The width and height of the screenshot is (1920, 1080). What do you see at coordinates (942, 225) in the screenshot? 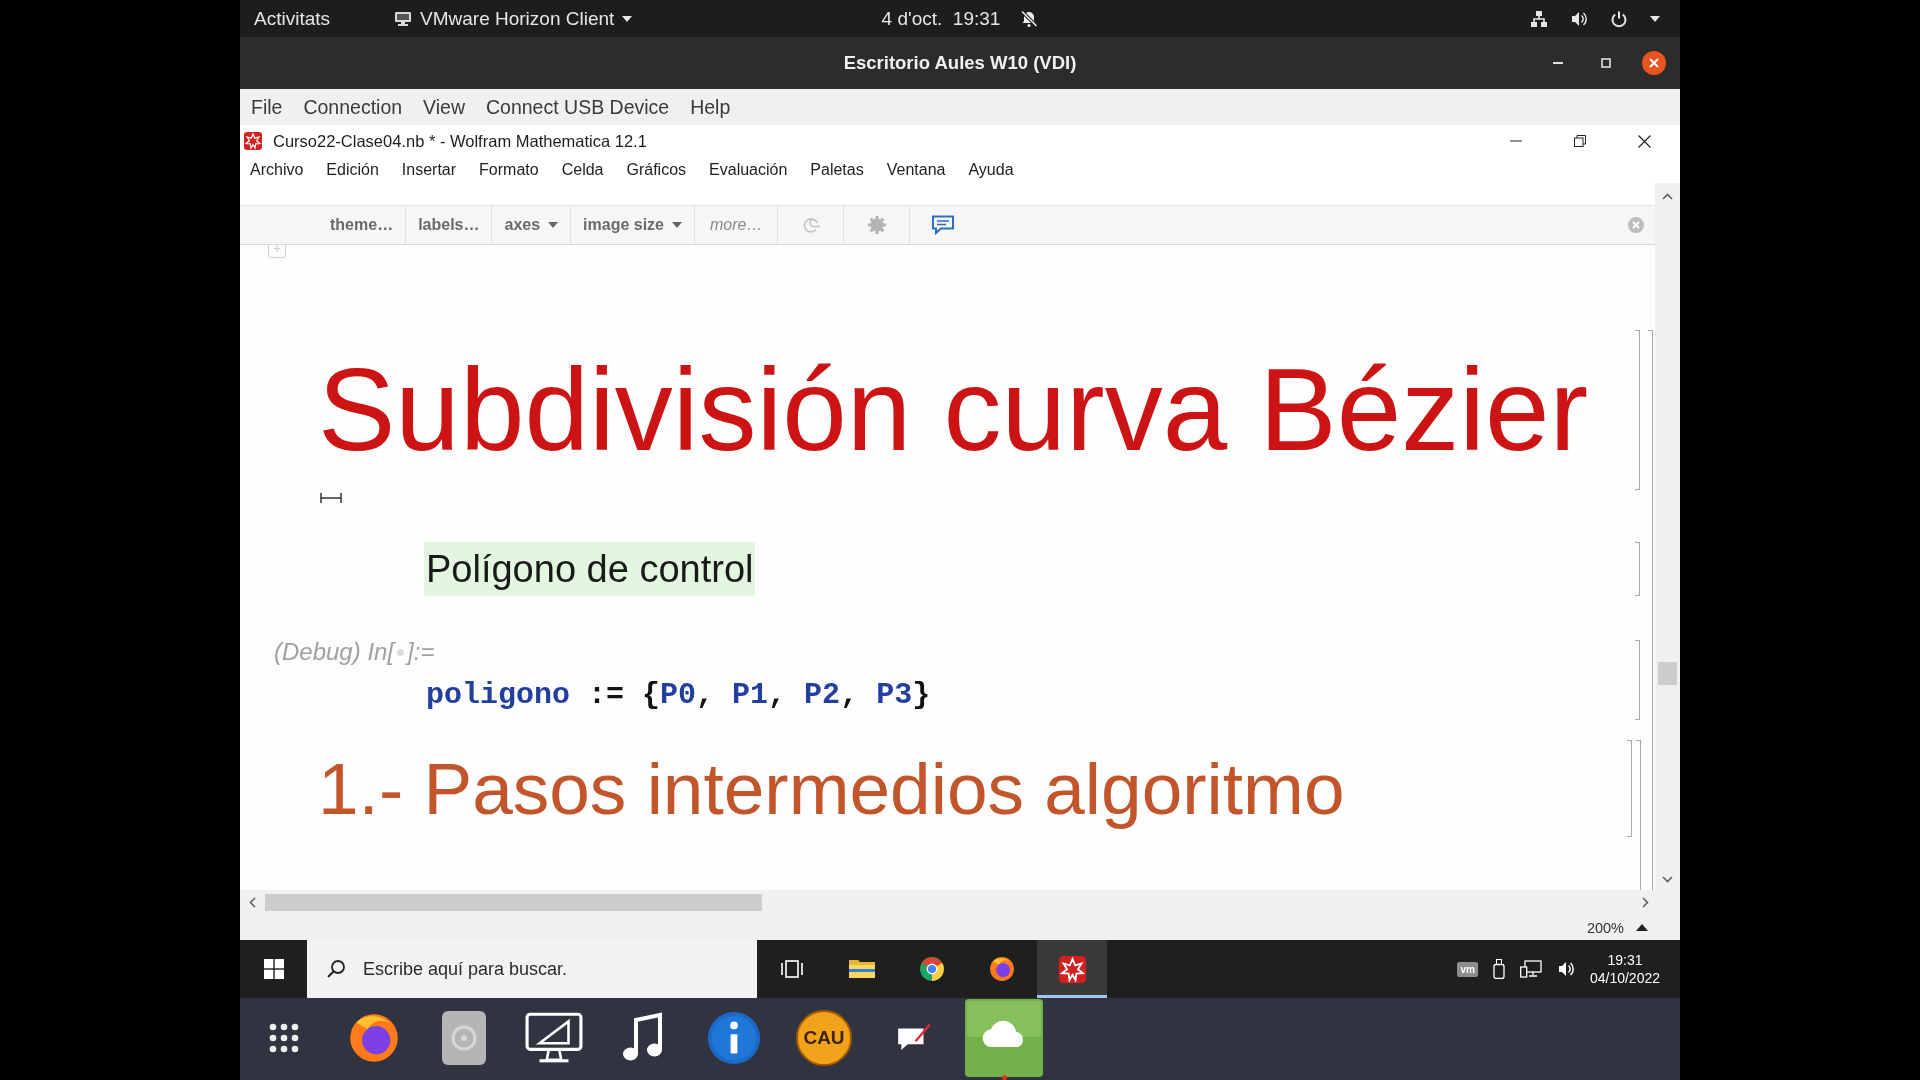
I see `speech-bubble-icon` at bounding box center [942, 225].